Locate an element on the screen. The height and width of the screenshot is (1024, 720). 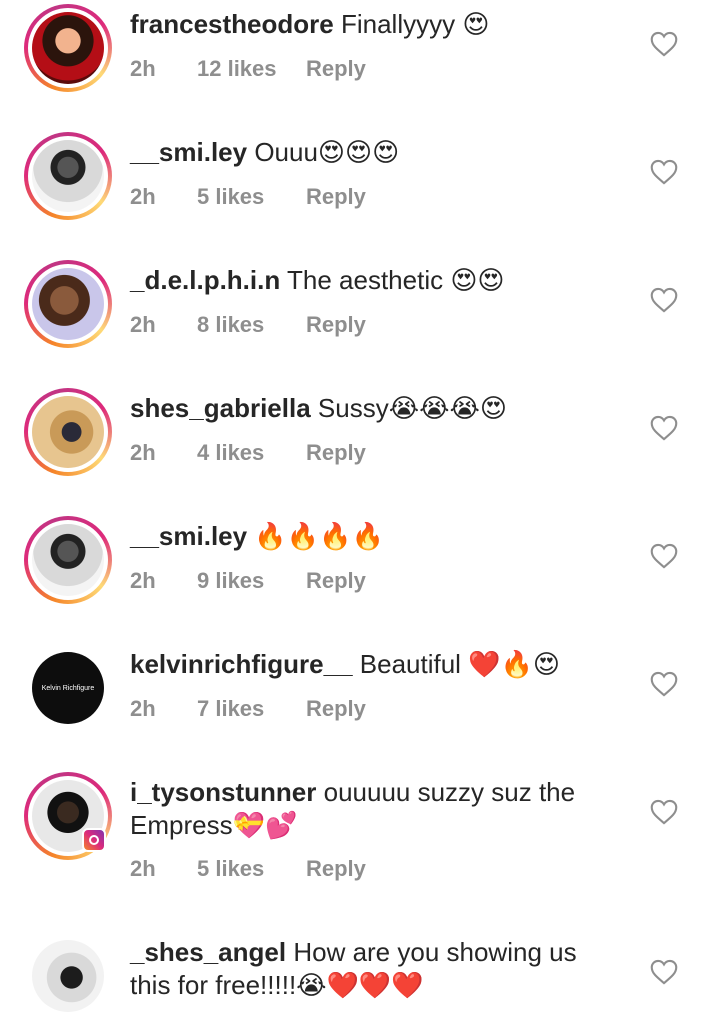
comment-body: Beautiful ❤️🔥😍 is located at coordinates (460, 664).